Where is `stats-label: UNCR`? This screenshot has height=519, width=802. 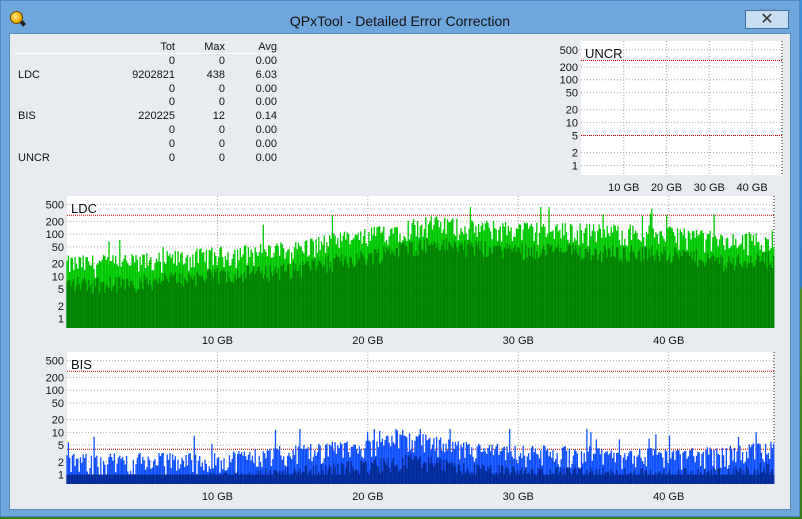
stats-label: UNCR is located at coordinates (34, 157).